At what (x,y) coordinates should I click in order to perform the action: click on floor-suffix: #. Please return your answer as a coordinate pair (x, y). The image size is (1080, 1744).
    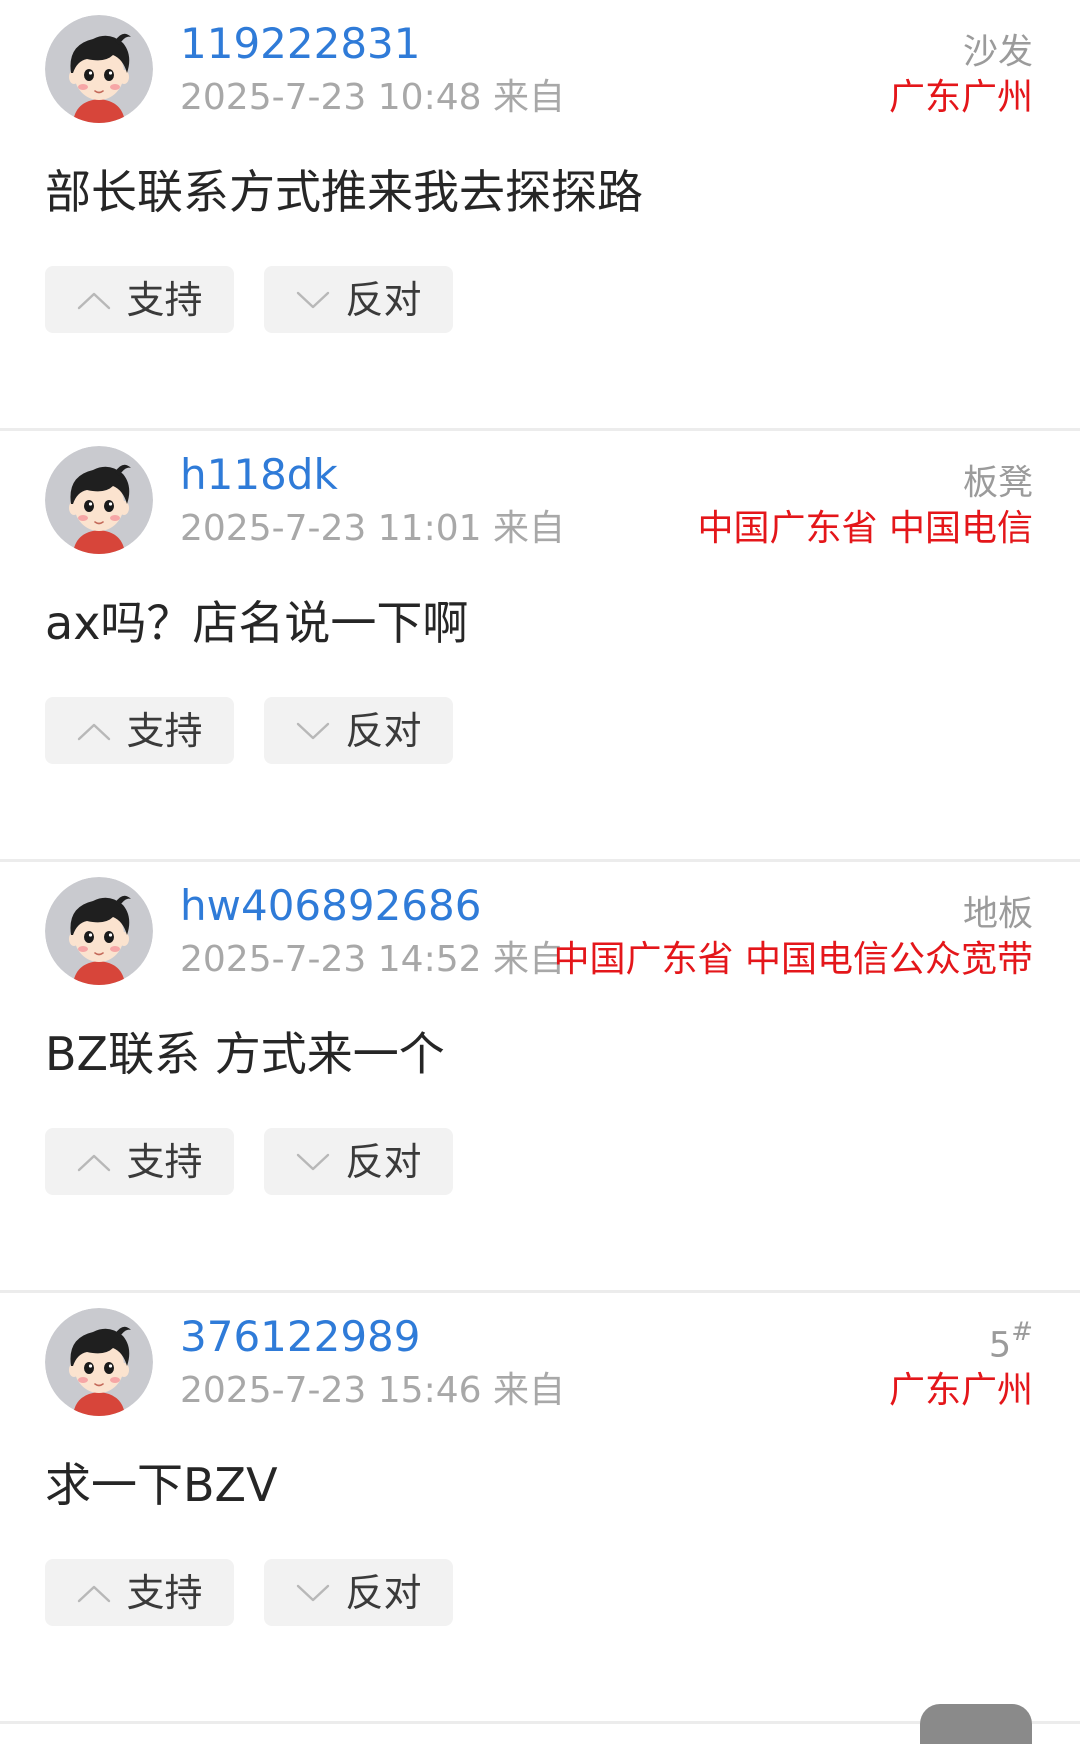
    Looking at the image, I should click on (1022, 1332).